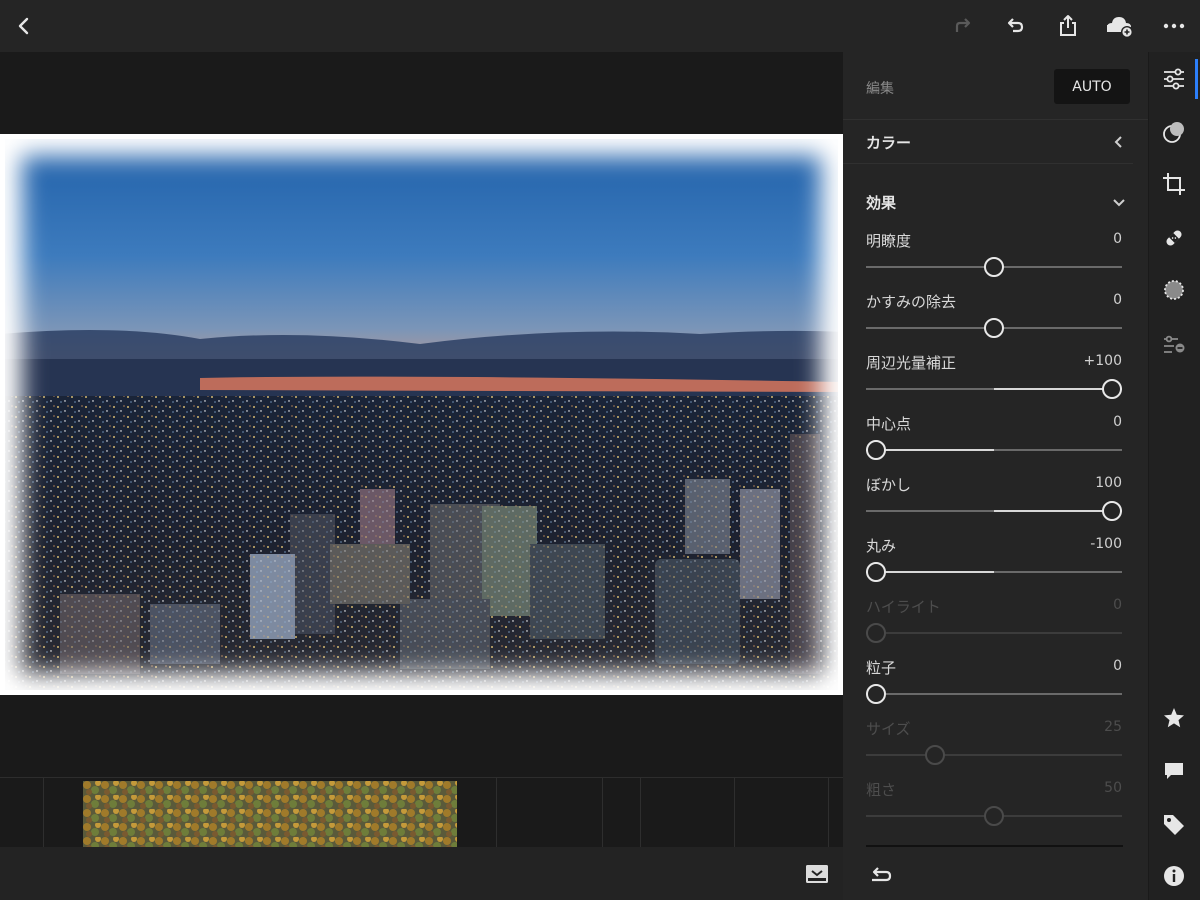  I want to click on presets-icon, so click(1174, 344).